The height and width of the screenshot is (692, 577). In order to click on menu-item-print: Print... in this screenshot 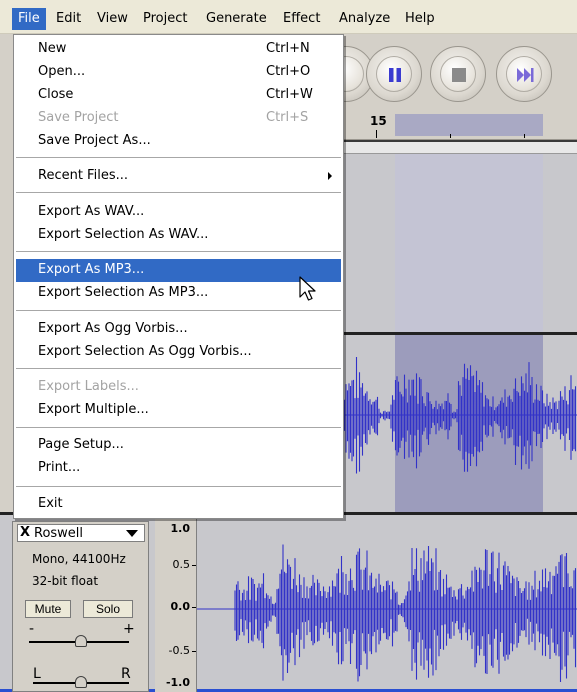, I will do `click(178, 468)`.